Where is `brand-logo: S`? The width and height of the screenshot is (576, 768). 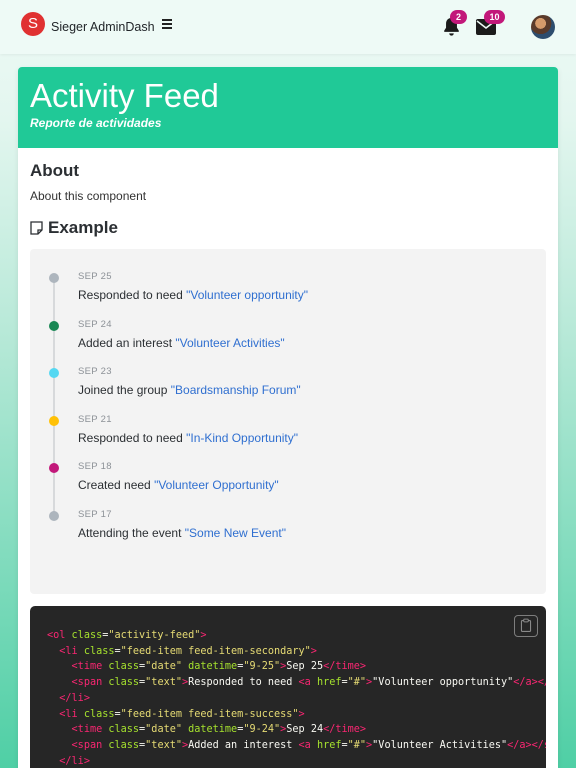
brand-logo: S is located at coordinates (33, 24).